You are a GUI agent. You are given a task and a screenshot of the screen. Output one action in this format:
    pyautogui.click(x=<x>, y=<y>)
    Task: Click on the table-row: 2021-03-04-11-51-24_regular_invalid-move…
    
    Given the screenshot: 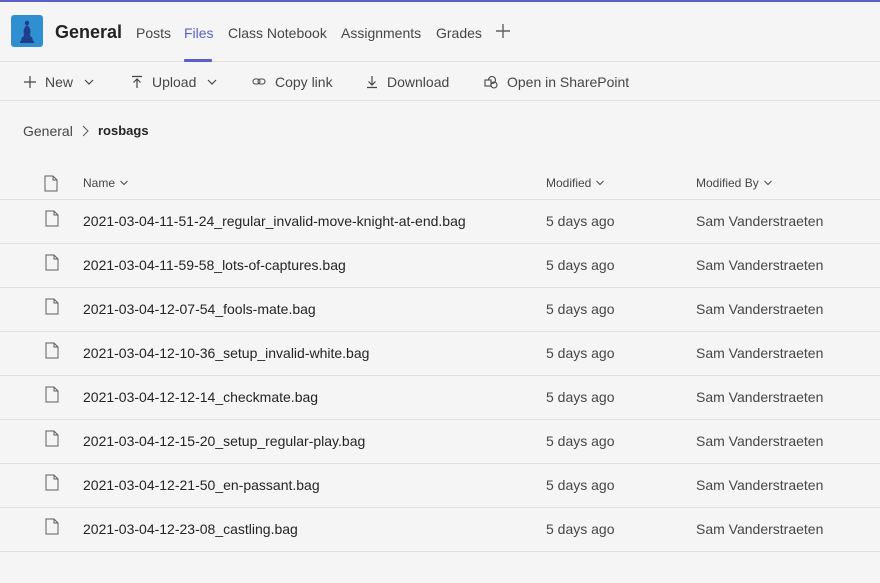 What is the action you would take?
    pyautogui.click(x=440, y=222)
    